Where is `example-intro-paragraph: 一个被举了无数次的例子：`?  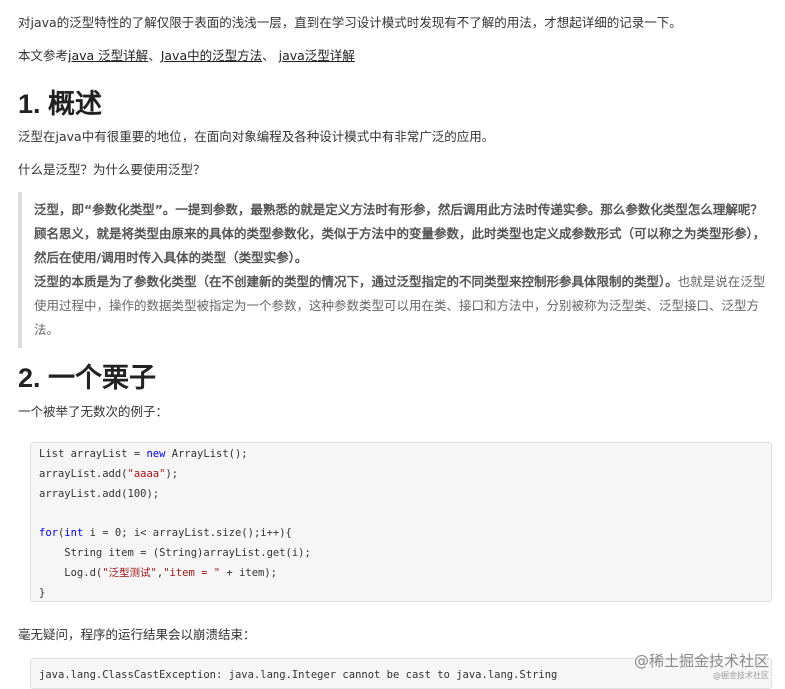
example-intro-paragraph: 一个被举了无数次的例子： is located at coordinates (93, 411).